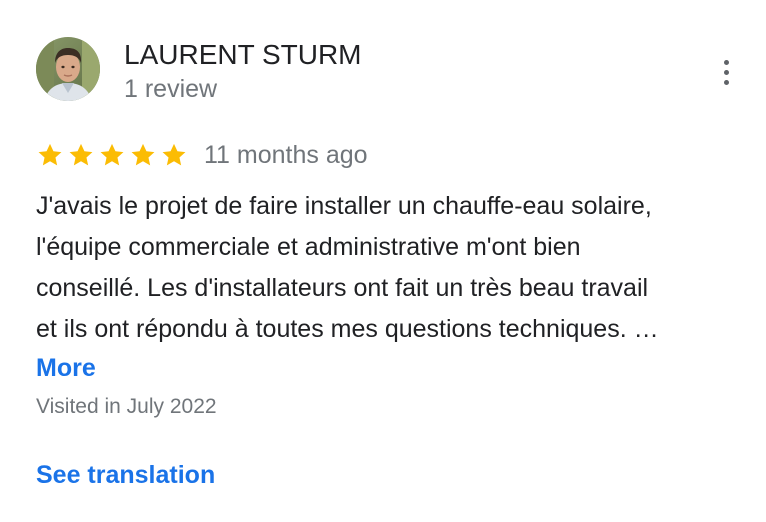  Describe the element at coordinates (66, 368) in the screenshot. I see `more-button: More` at that location.